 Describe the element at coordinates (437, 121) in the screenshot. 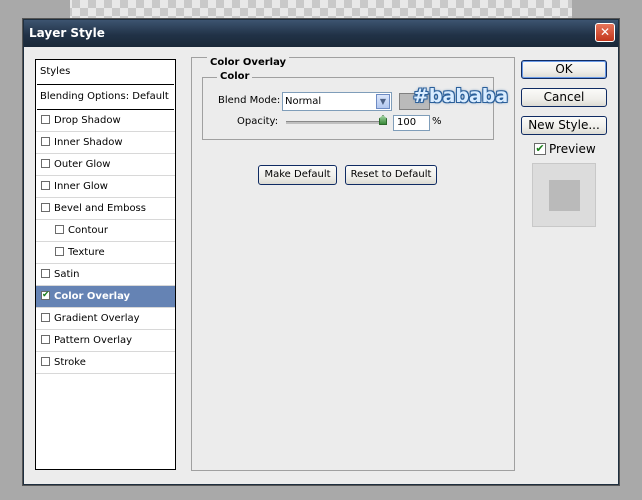

I see `opacity-unit: %` at that location.